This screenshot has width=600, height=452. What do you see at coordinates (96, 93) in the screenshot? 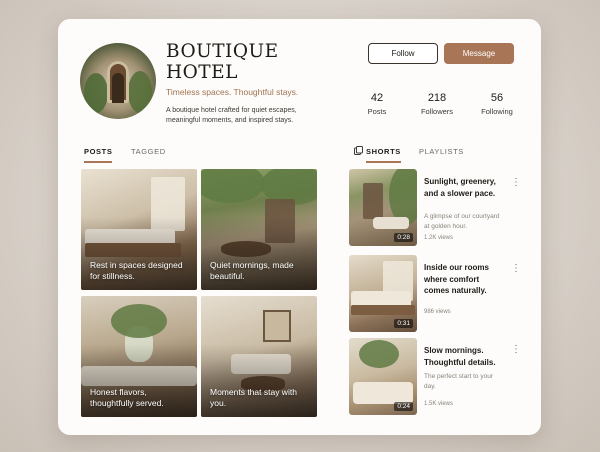
I see `avatar-foliage-left` at bounding box center [96, 93].